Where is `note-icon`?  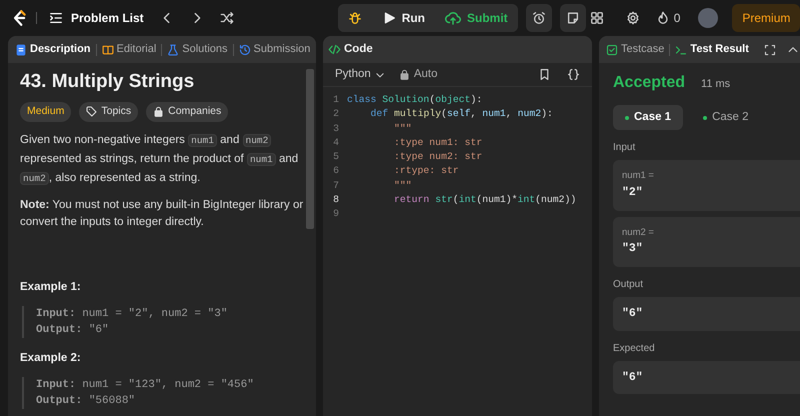
note-icon is located at coordinates (573, 18).